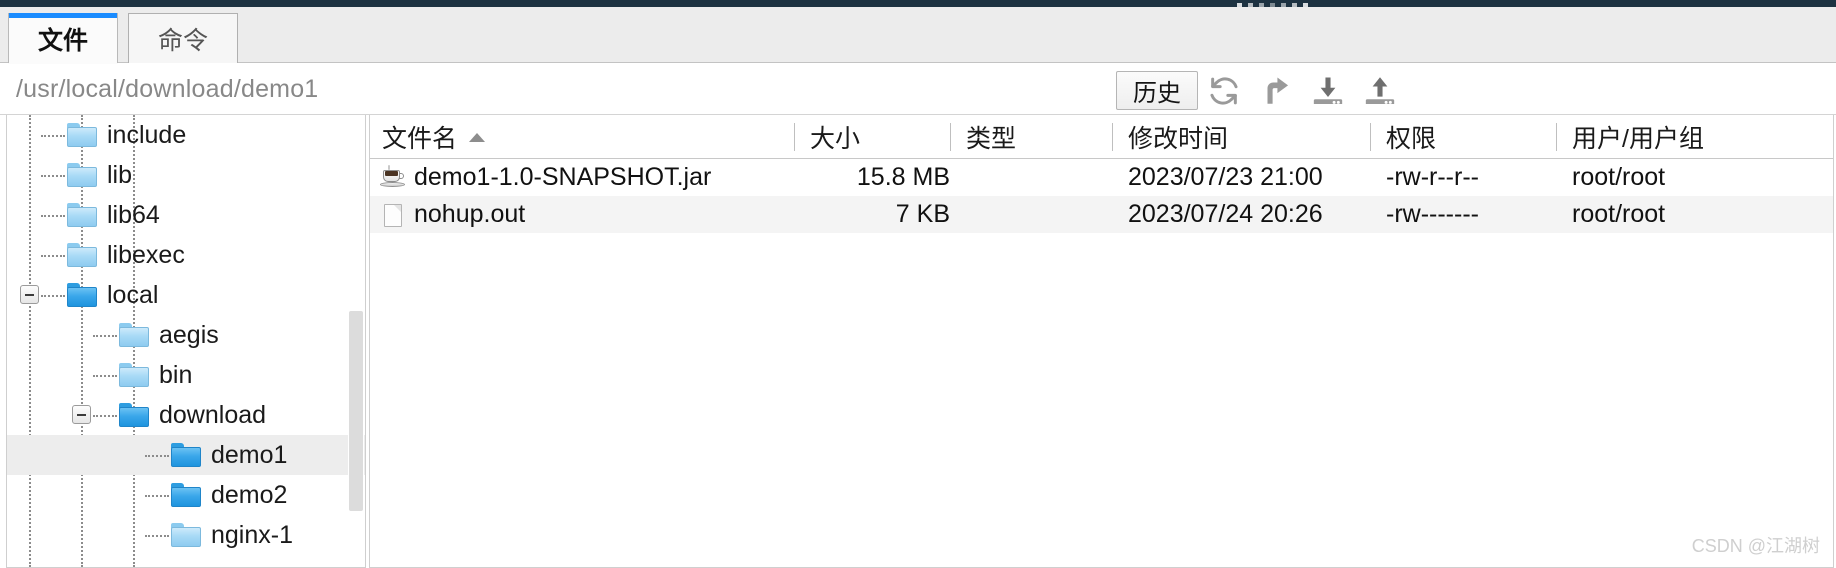 The height and width of the screenshot is (568, 1836). Describe the element at coordinates (133, 215) in the screenshot. I see `tree-item-label: lib64` at that location.